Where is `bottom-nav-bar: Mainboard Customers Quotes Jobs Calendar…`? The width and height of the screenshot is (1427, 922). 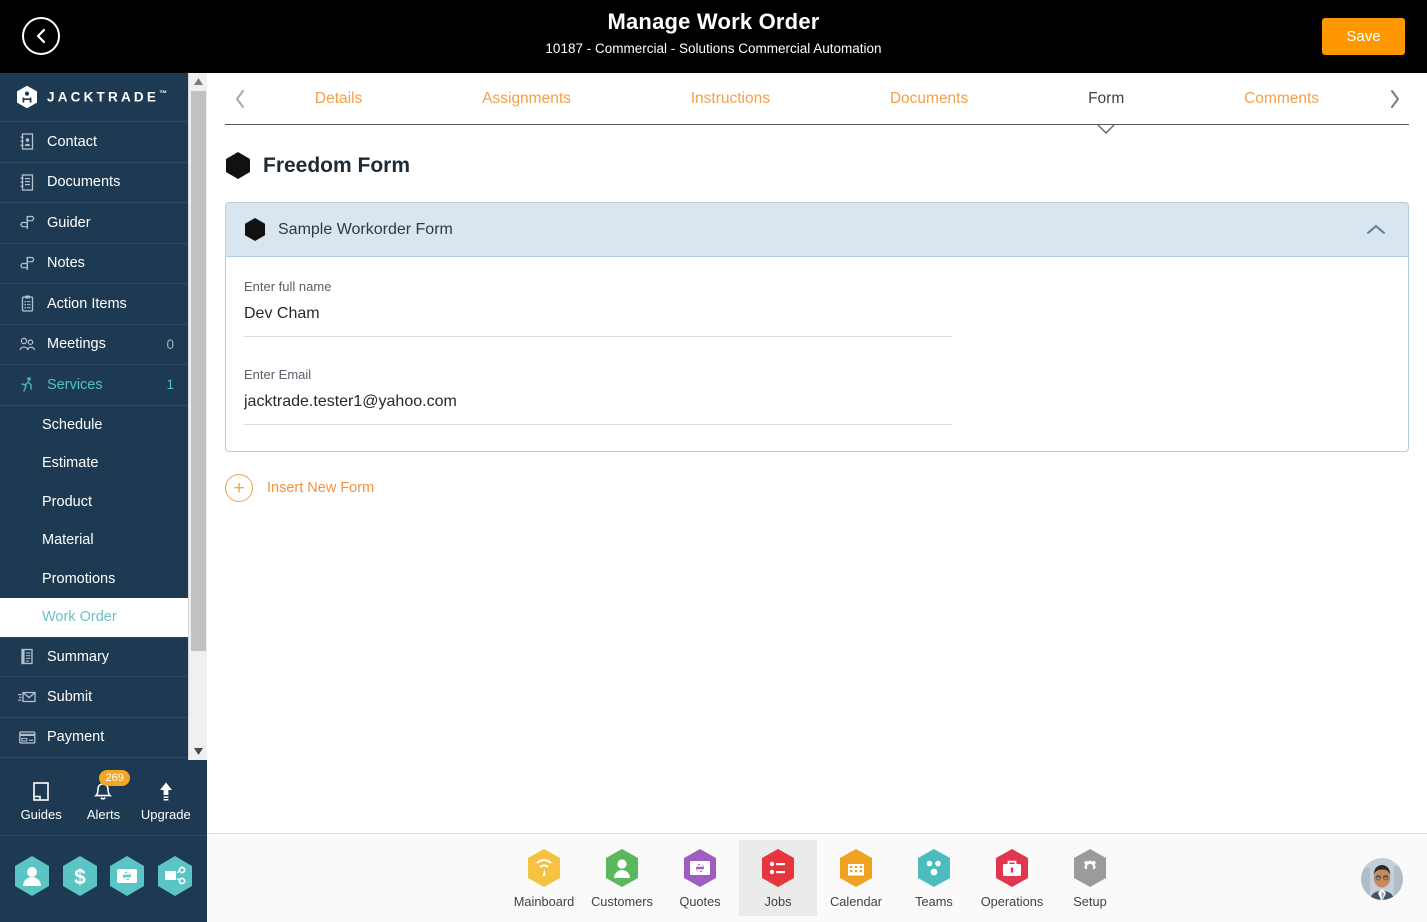
bottom-nav-bar: Mainboard Customers Quotes Jobs Calendar… is located at coordinates (817, 877).